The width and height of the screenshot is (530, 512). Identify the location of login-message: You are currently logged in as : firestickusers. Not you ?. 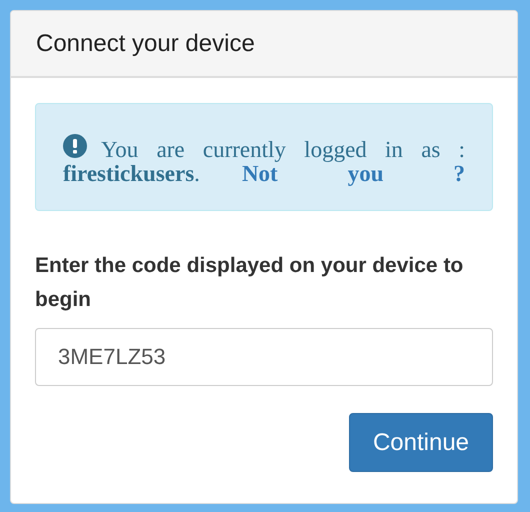
(264, 160).